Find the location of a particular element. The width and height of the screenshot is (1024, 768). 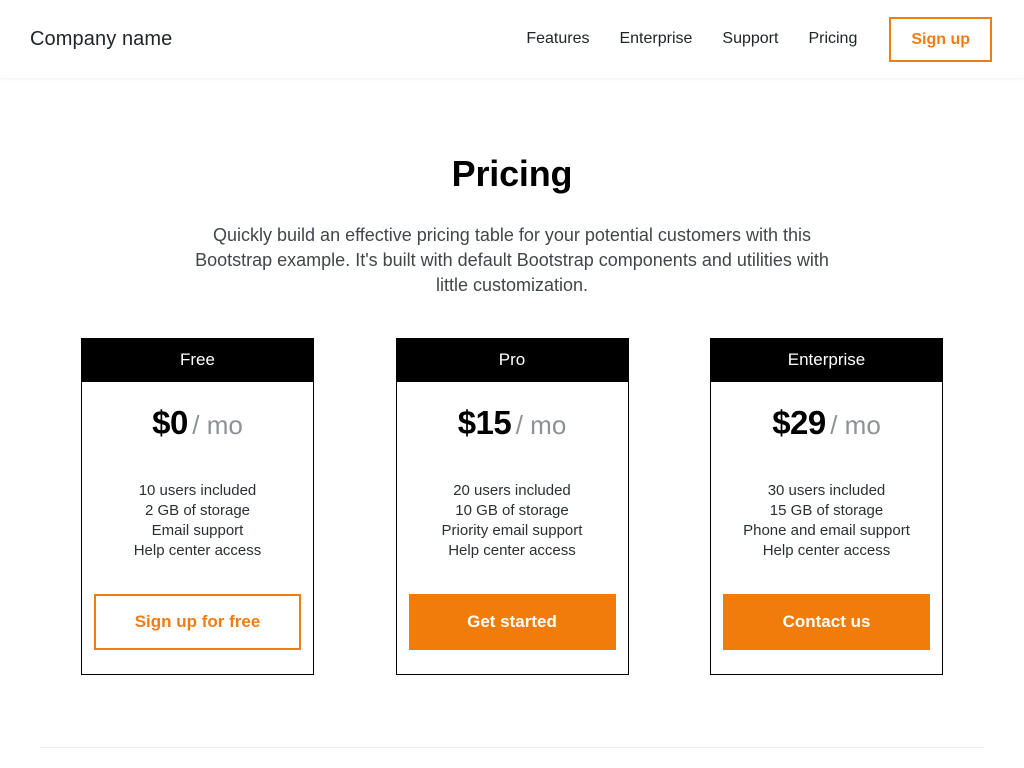

footer-divider is located at coordinates (512, 747).